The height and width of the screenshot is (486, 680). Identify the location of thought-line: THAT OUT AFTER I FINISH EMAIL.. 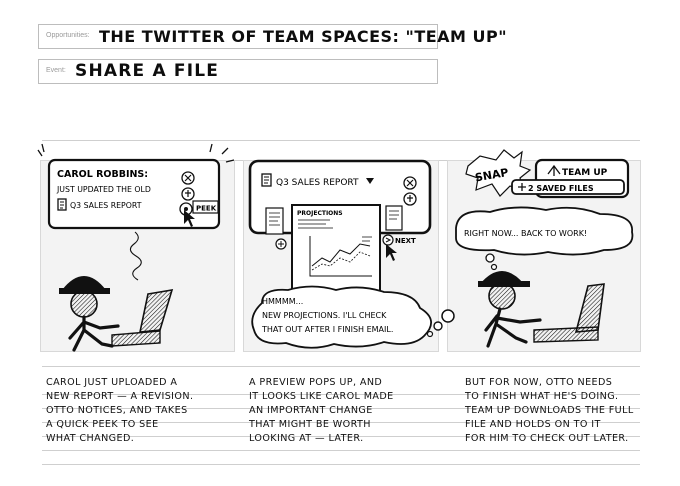
(327, 329).